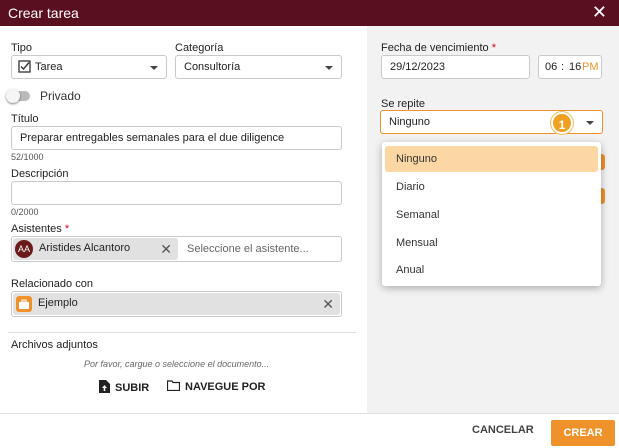  Describe the element at coordinates (491, 270) in the screenshot. I see `option-anual: Anual` at that location.